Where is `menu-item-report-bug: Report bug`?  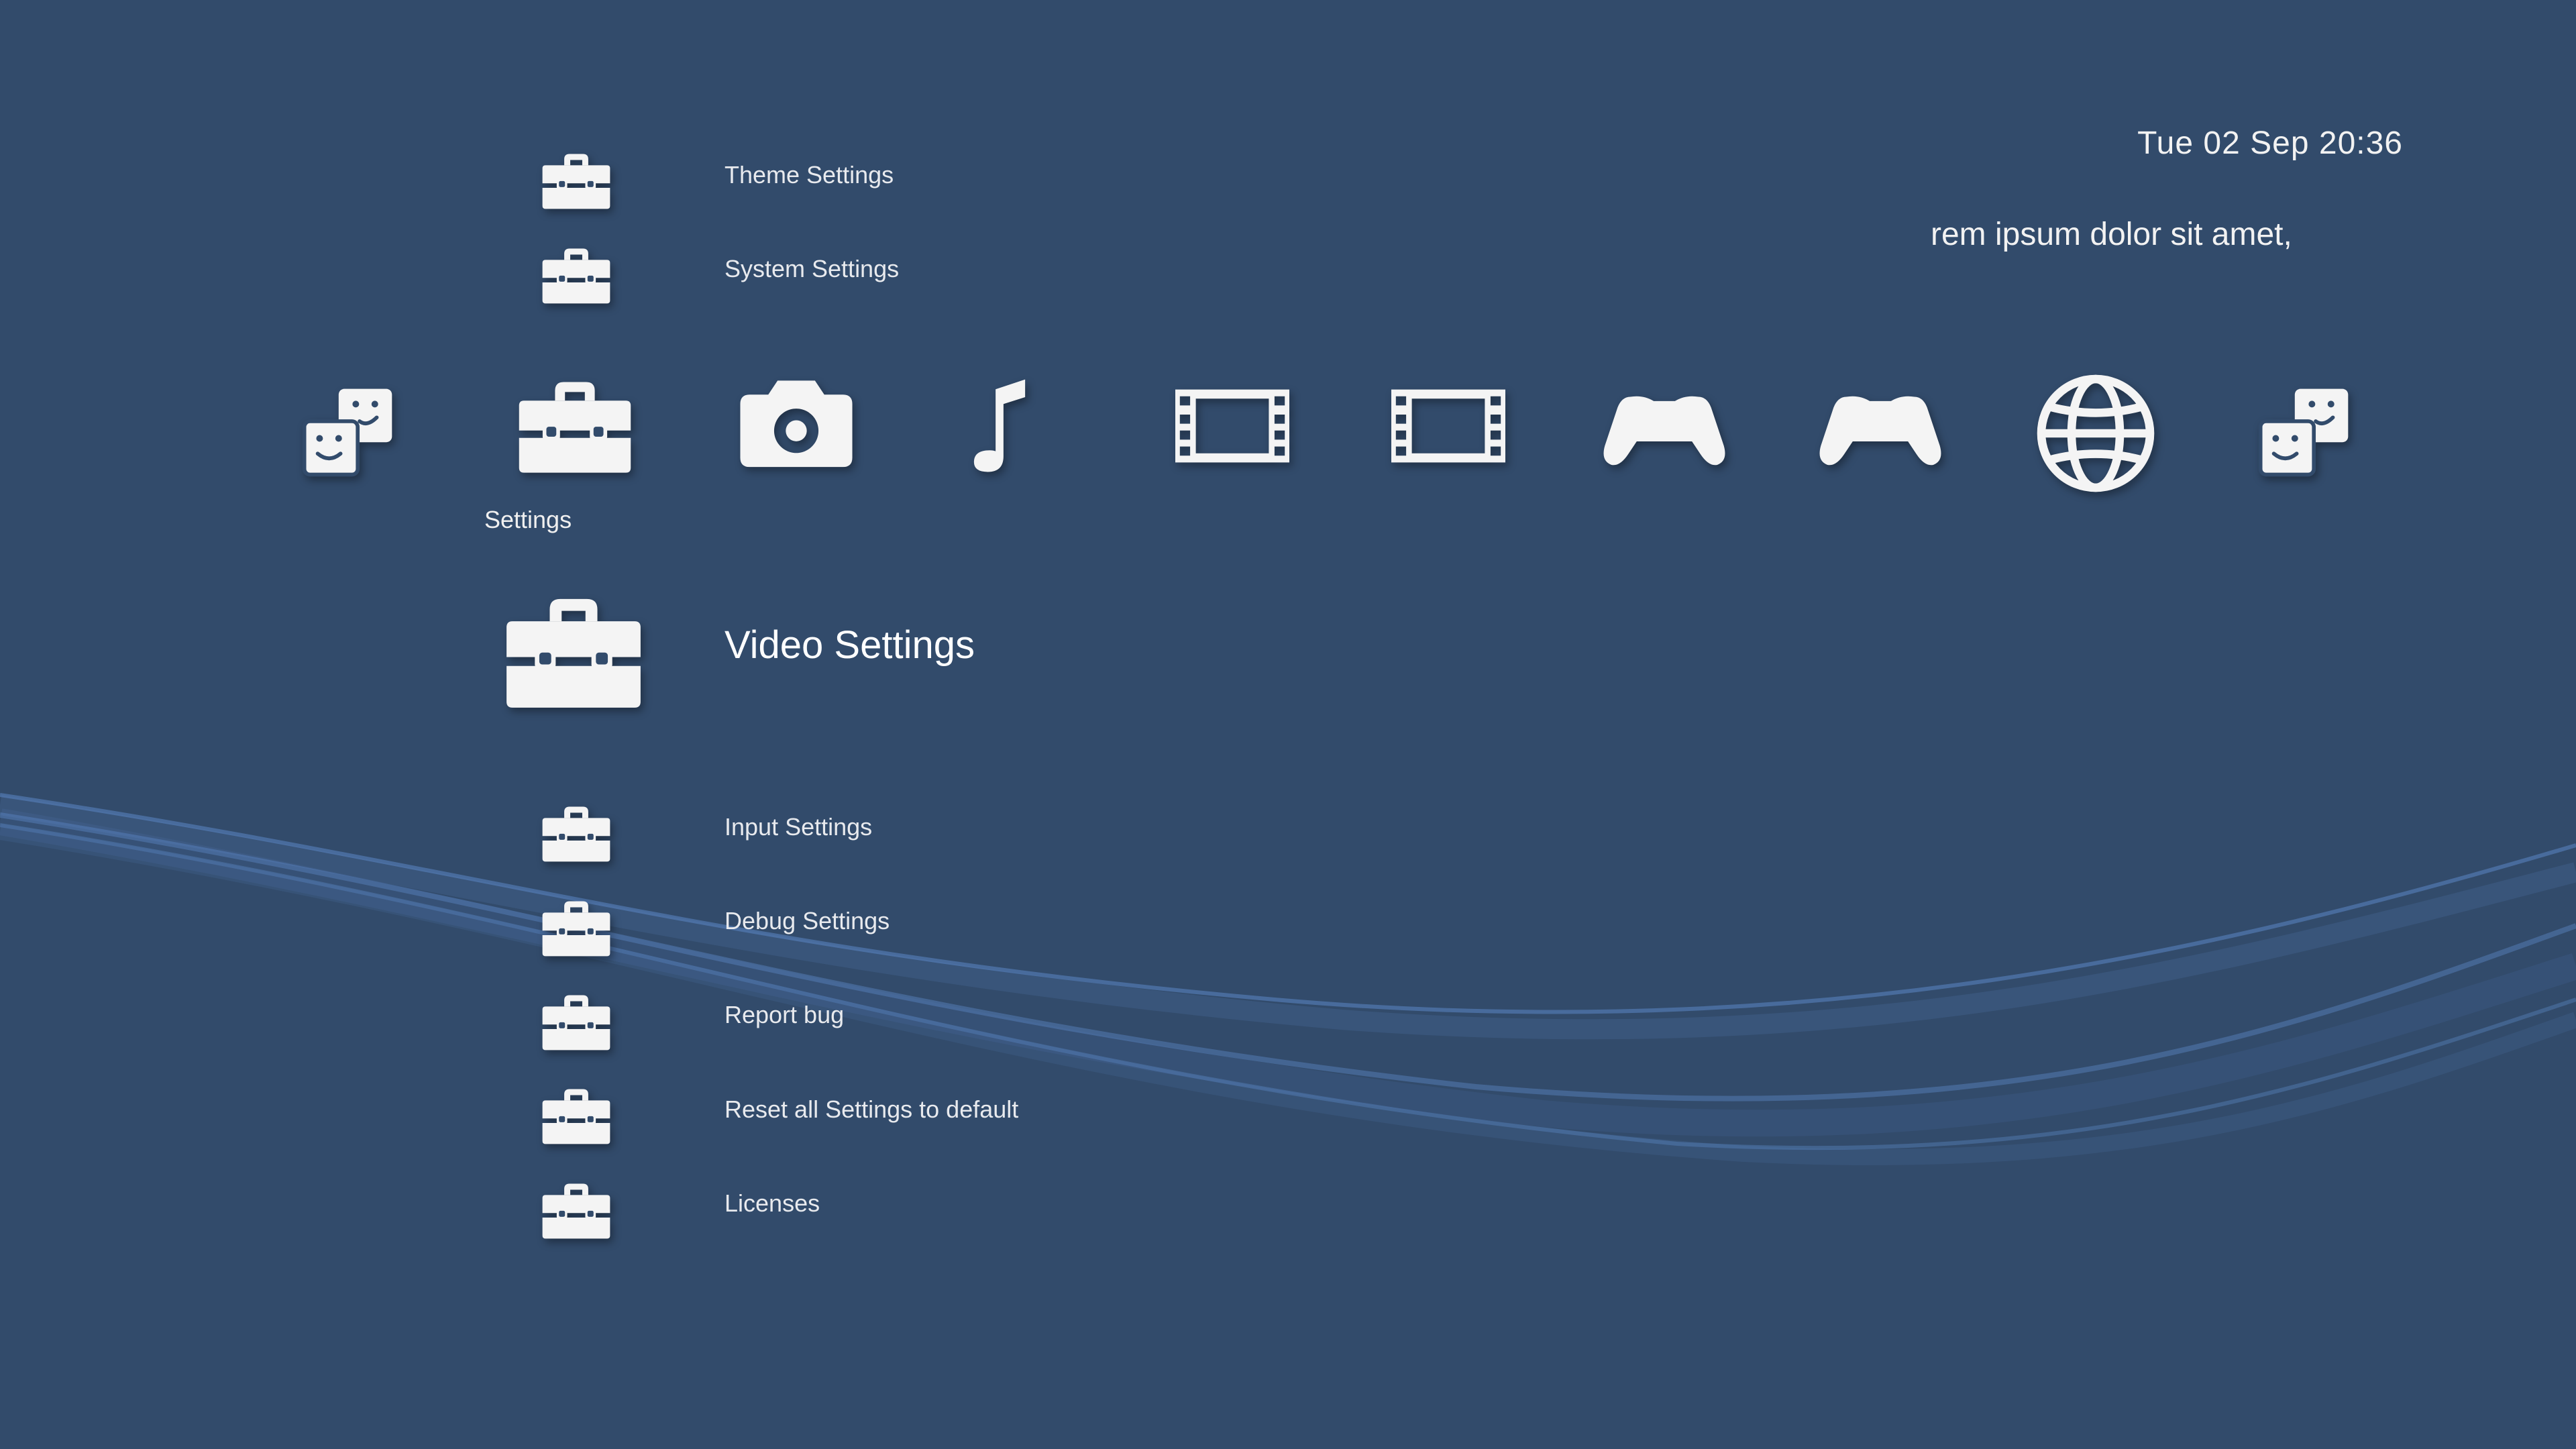 menu-item-report-bug: Report bug is located at coordinates (784, 1015).